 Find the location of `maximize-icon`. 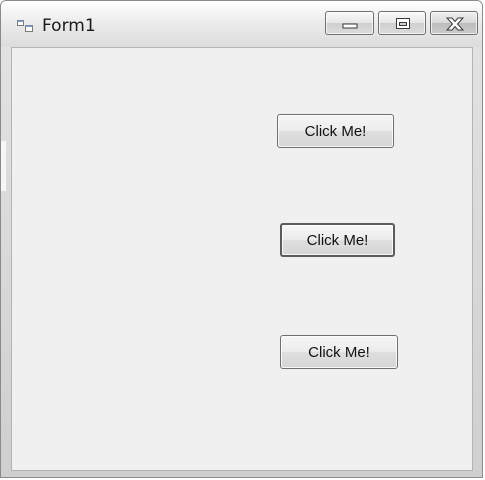

maximize-icon is located at coordinates (403, 23).